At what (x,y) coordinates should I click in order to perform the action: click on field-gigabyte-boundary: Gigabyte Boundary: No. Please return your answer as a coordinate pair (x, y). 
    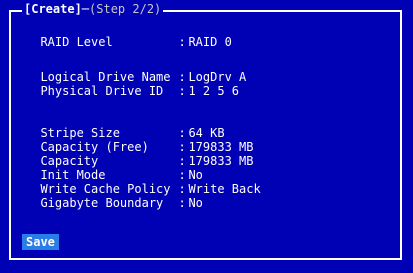
    Looking at the image, I should click on (114, 196).